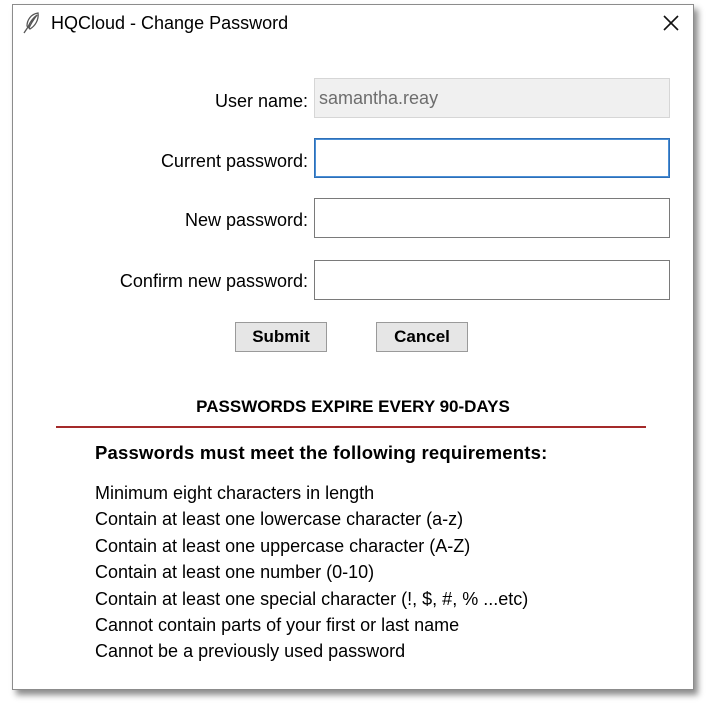  Describe the element at coordinates (422, 337) in the screenshot. I see `cancel-button: Cancel` at that location.